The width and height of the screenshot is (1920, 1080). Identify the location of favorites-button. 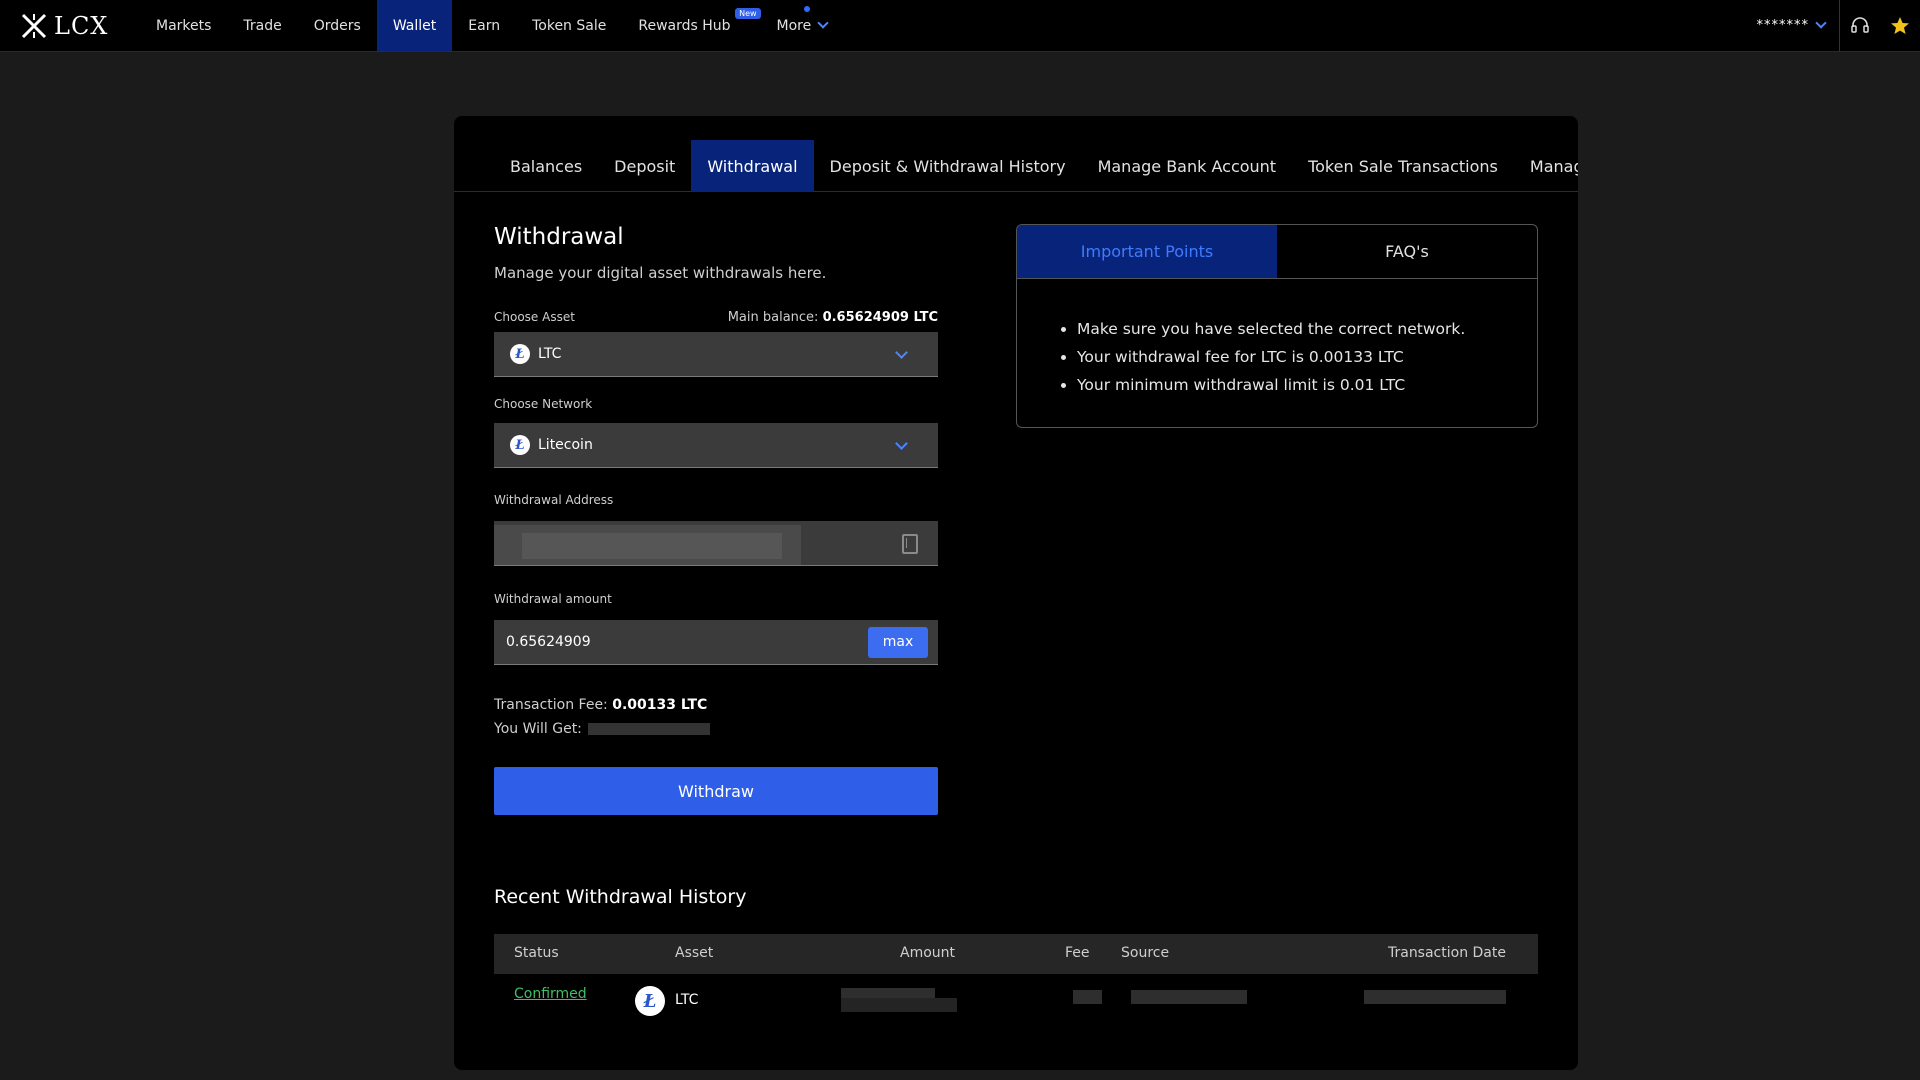
(1900, 25).